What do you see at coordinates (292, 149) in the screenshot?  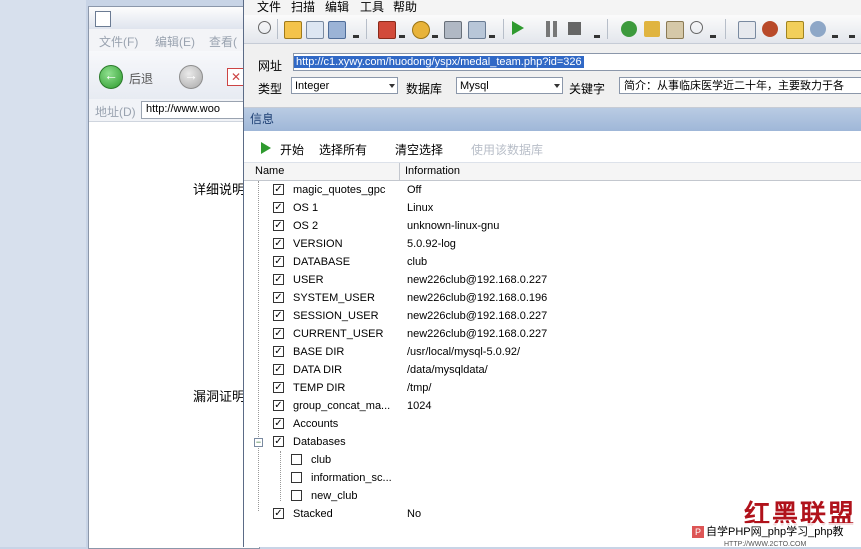 I see `start-button: 开始` at bounding box center [292, 149].